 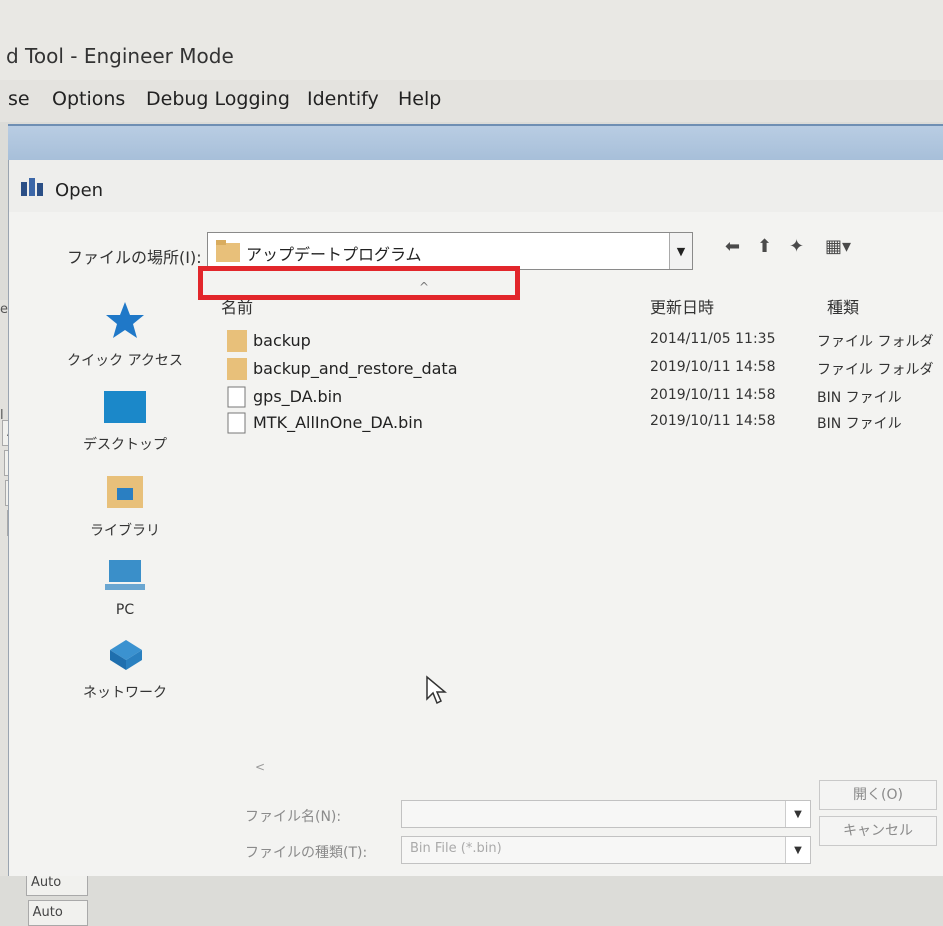 I want to click on dialog-title: Open, so click(x=79, y=190).